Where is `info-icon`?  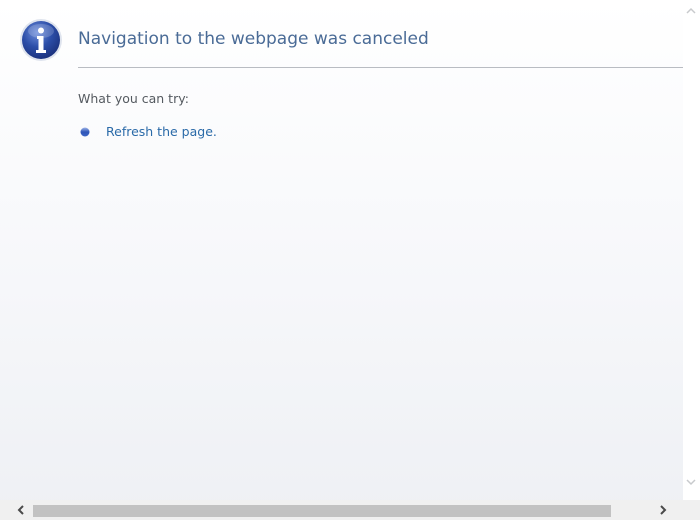
info-icon is located at coordinates (41, 40).